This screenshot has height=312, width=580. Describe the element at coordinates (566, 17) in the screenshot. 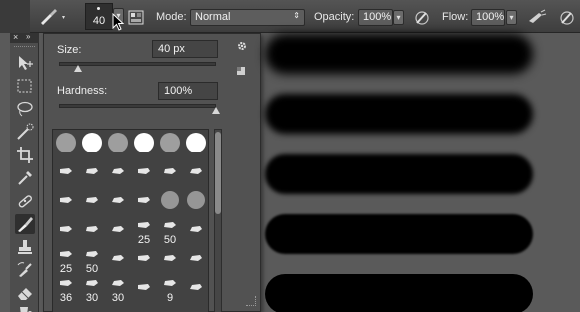

I see `pressure-size-button` at that location.